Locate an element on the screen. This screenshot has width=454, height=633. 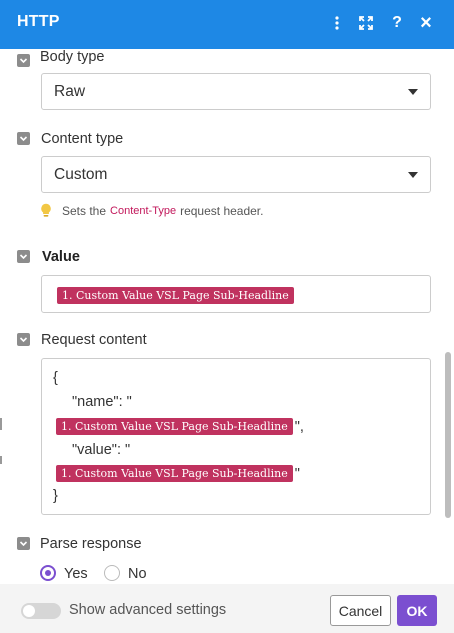
code-line: 1. Custom Value VSL Page Sub-Headline " is located at coordinates (178, 473).